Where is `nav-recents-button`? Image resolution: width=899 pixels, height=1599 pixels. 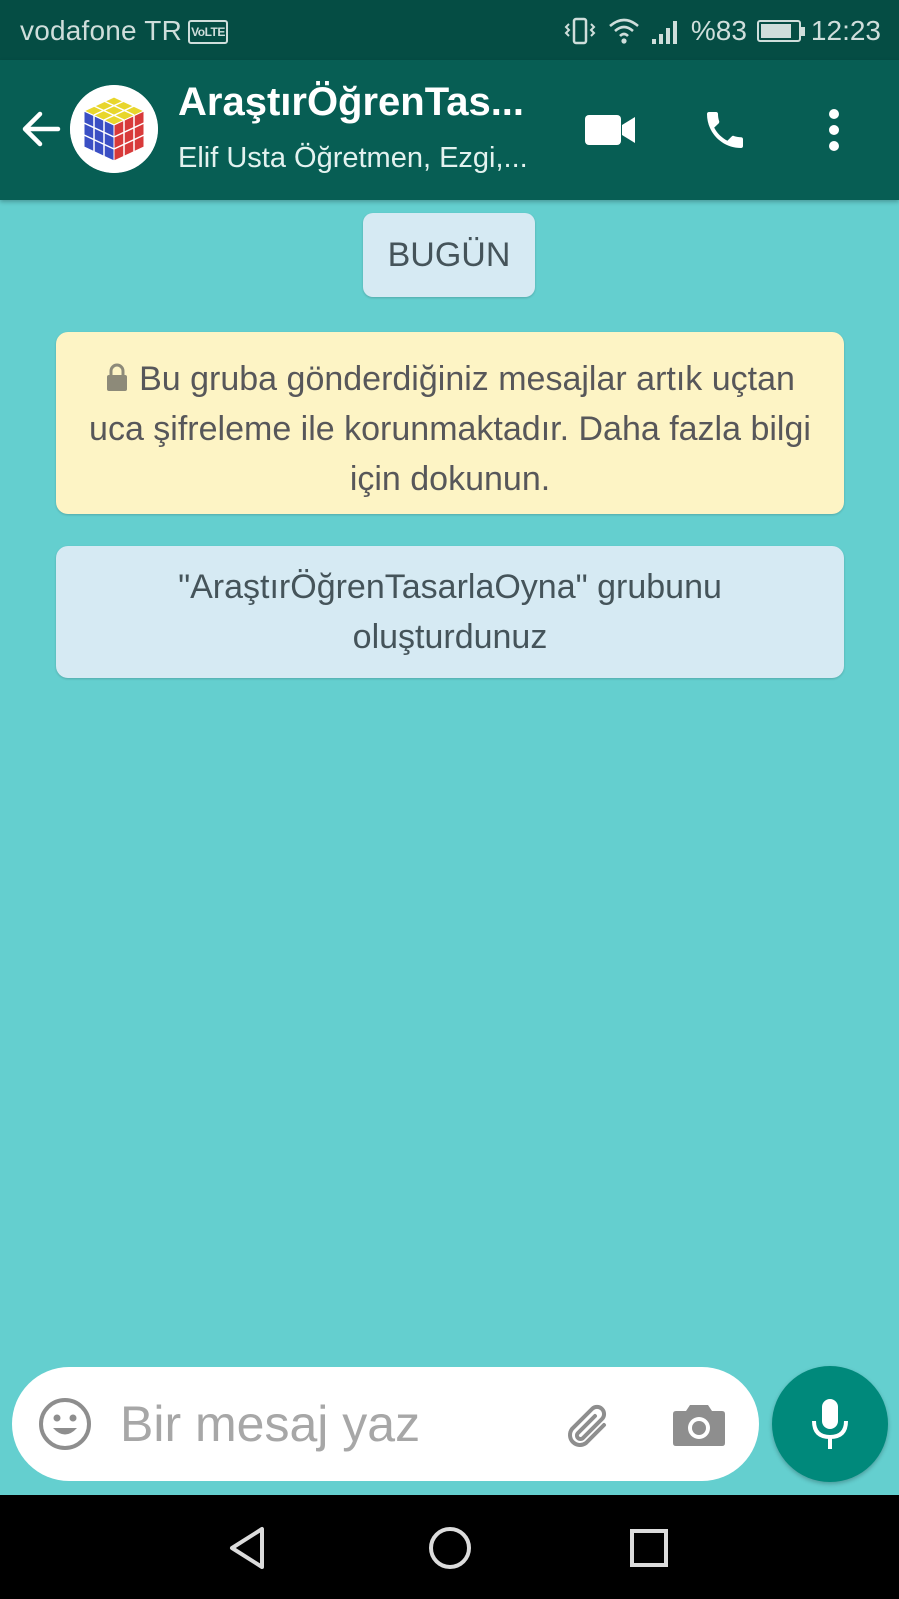
nav-recents-button is located at coordinates (649, 1548).